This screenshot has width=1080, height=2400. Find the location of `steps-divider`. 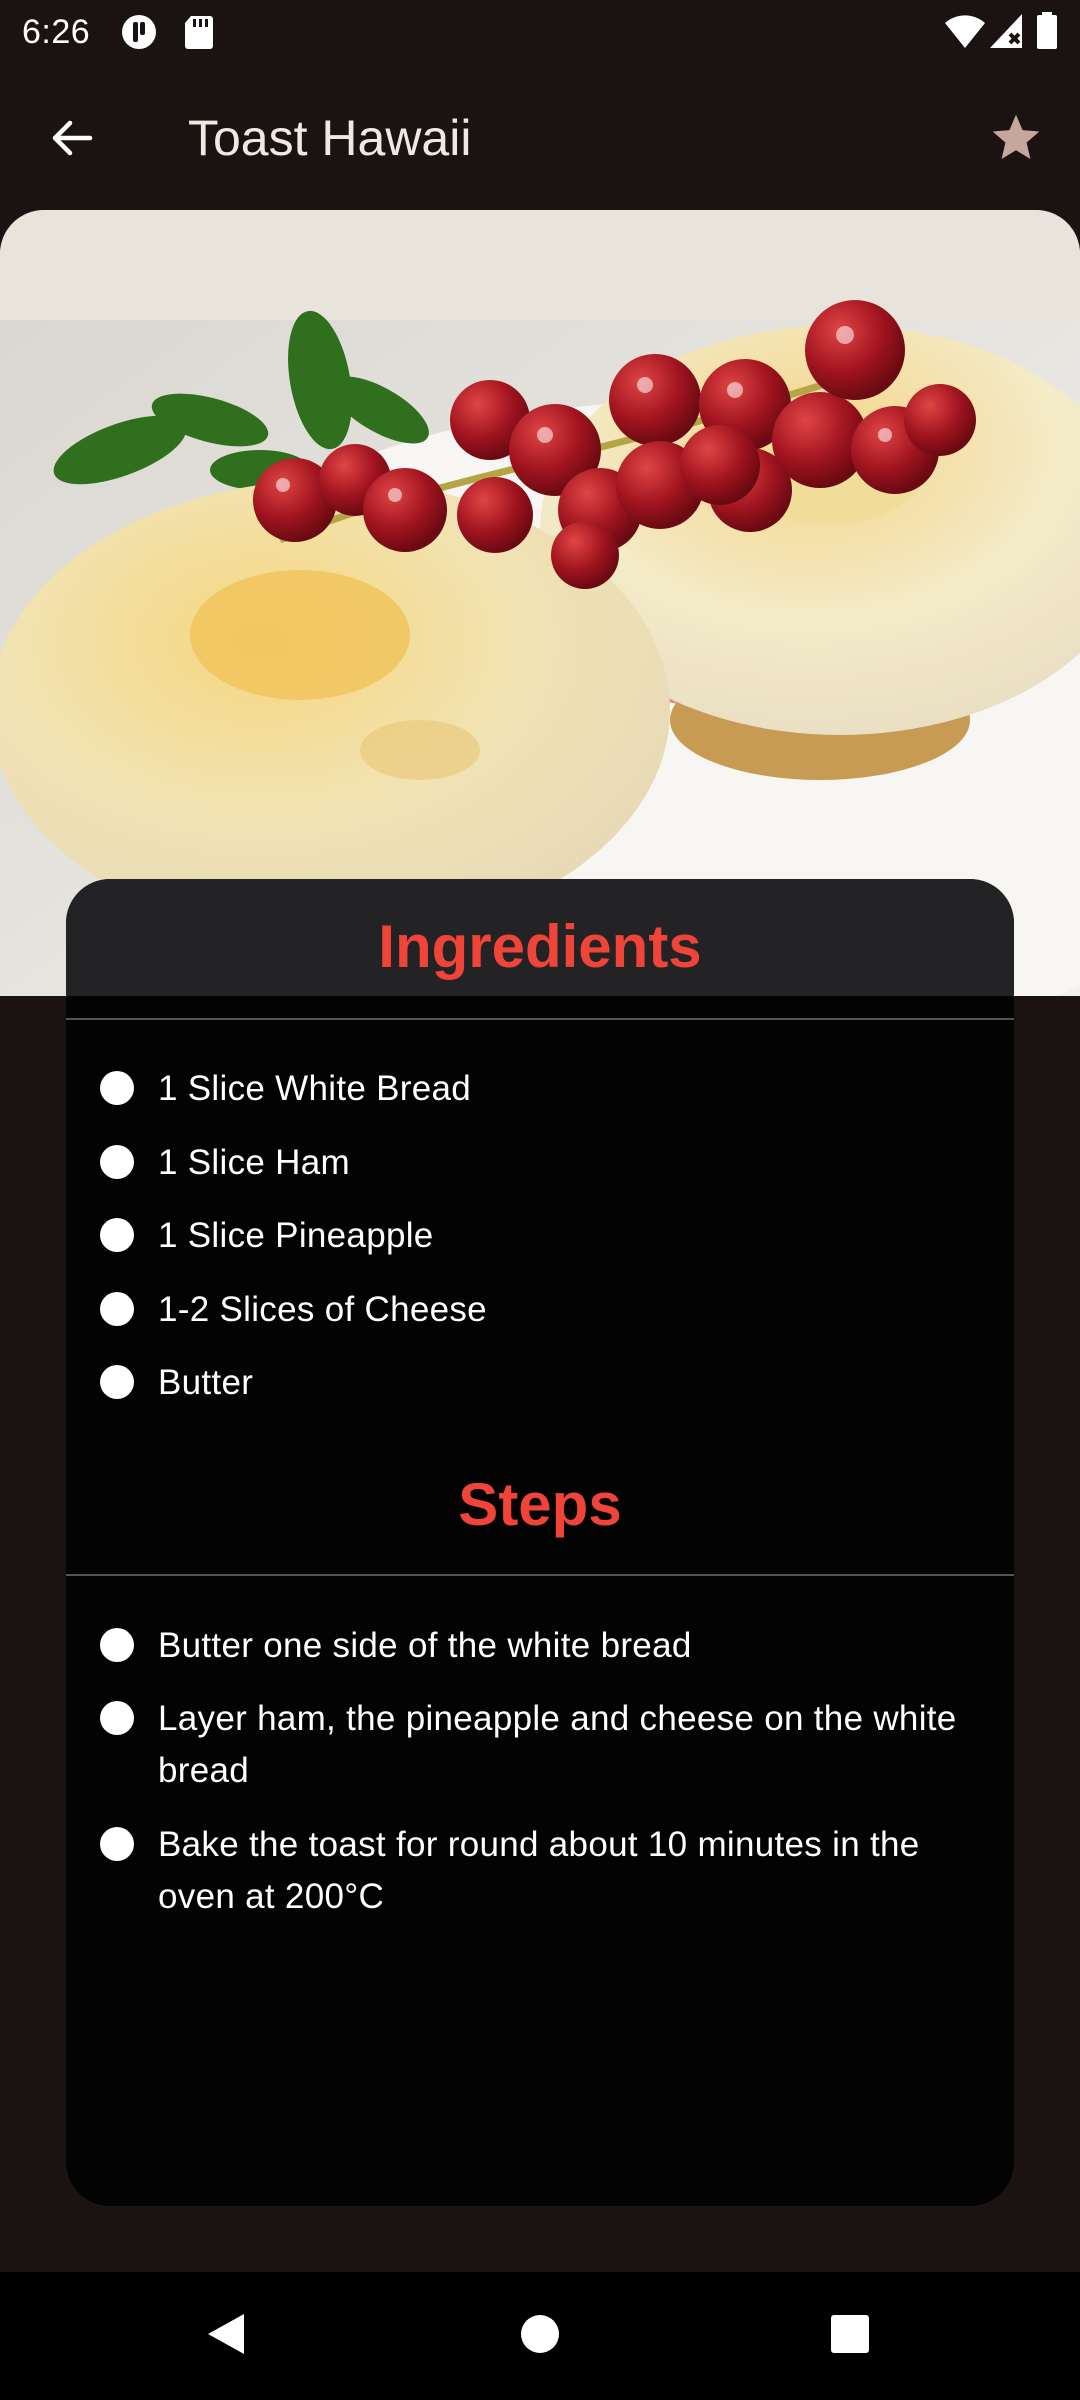

steps-divider is located at coordinates (540, 1575).